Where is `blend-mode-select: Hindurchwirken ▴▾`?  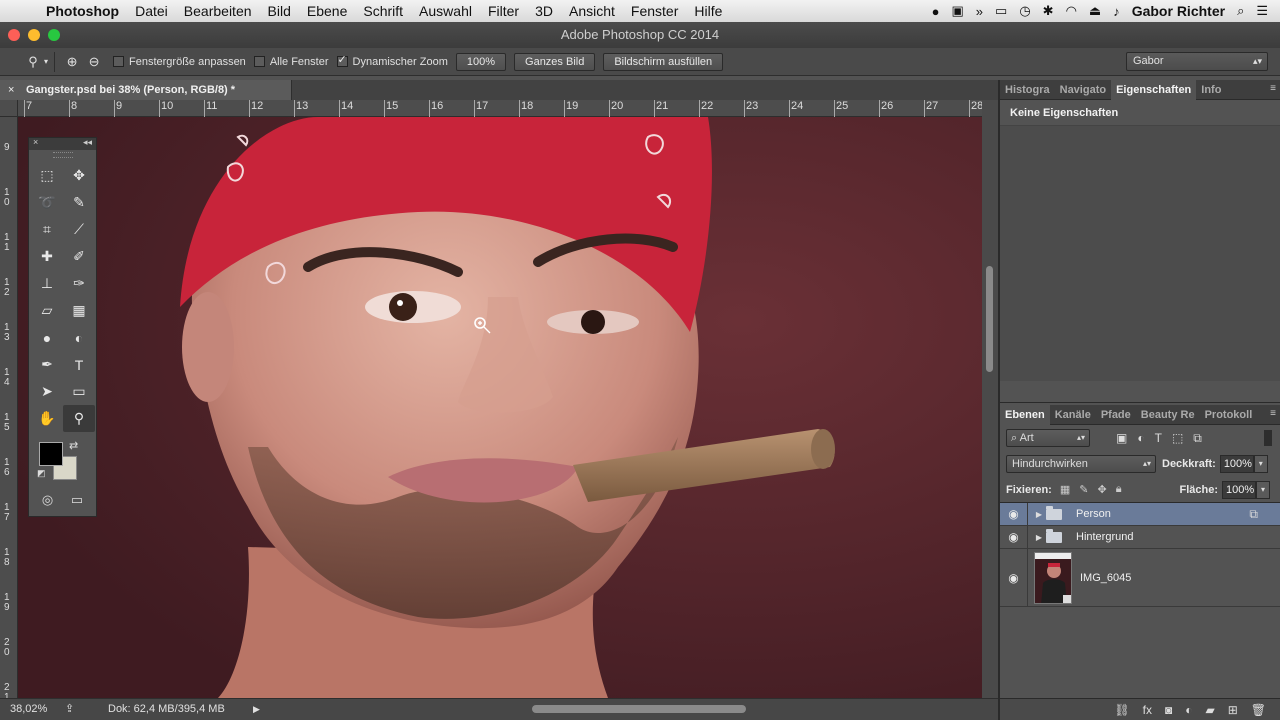
blend-mode-select: Hindurchwirken ▴▾ is located at coordinates (1081, 464).